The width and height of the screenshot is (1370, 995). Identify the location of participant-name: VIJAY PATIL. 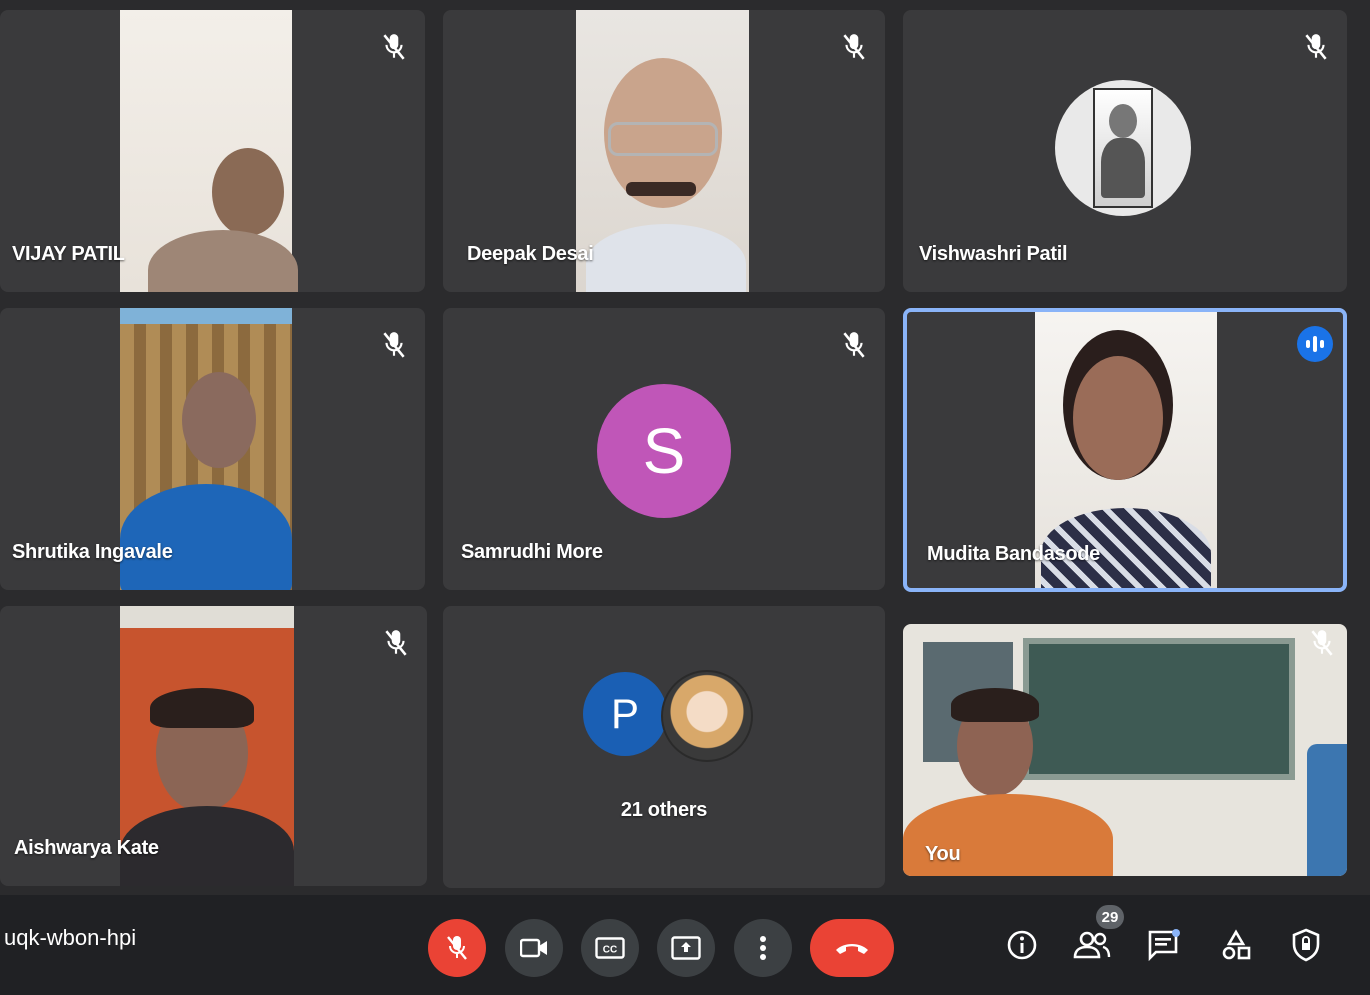
(68, 254).